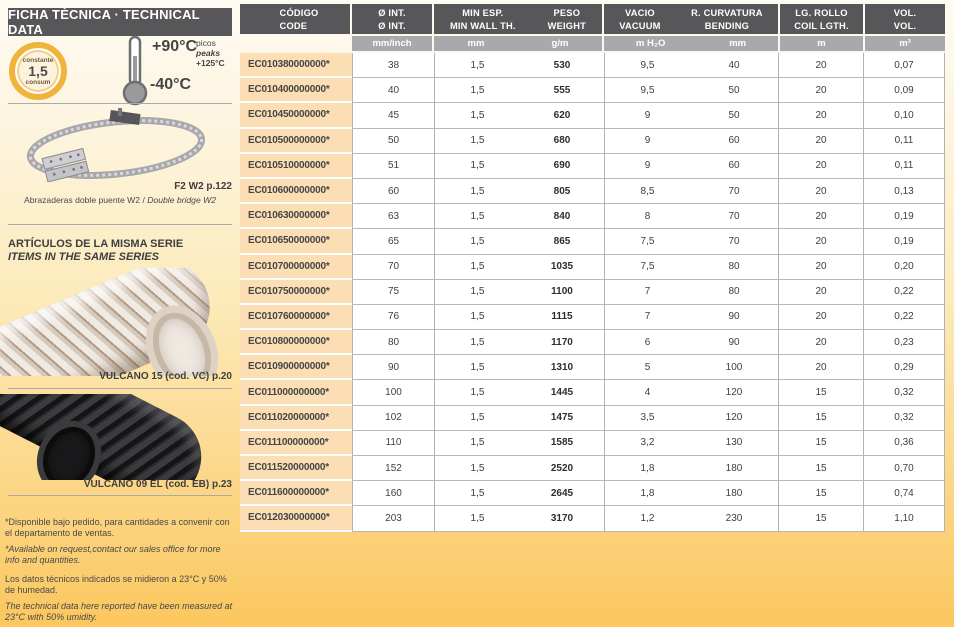 The image size is (954, 627). I want to click on cell-volume: 0,23, so click(904, 343).